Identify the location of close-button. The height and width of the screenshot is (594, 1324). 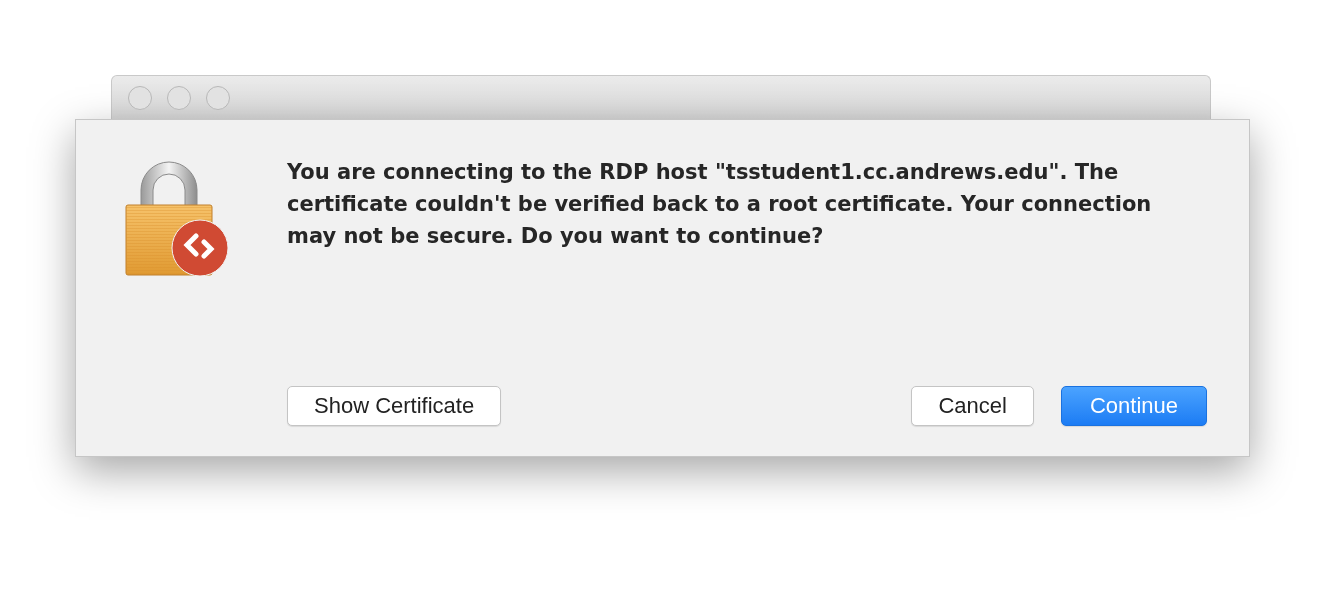
(140, 97).